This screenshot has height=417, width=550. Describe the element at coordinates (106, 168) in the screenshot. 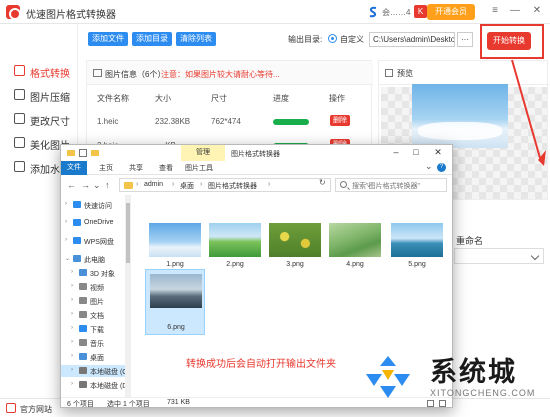

I see `tab-home: 主页` at that location.